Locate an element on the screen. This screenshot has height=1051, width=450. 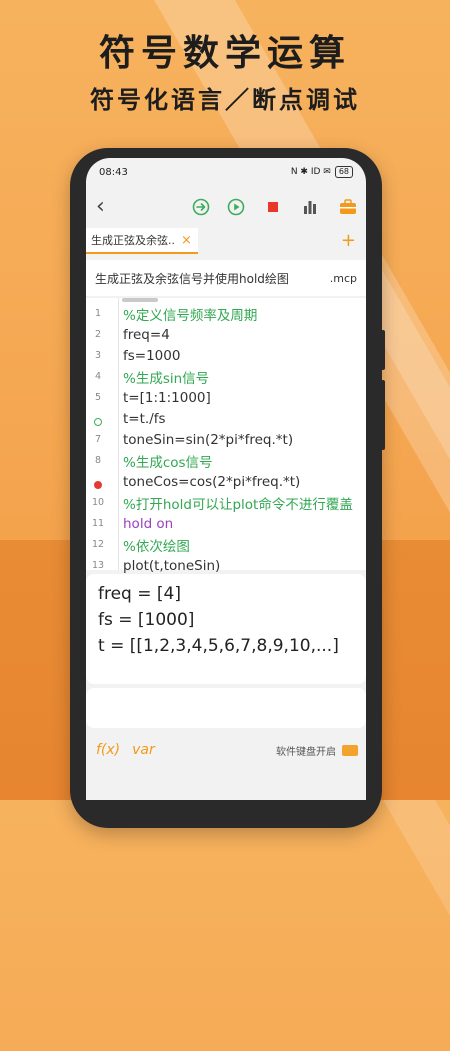
tab-label: 生成正弦及余弦.. is located at coordinates (133, 240).